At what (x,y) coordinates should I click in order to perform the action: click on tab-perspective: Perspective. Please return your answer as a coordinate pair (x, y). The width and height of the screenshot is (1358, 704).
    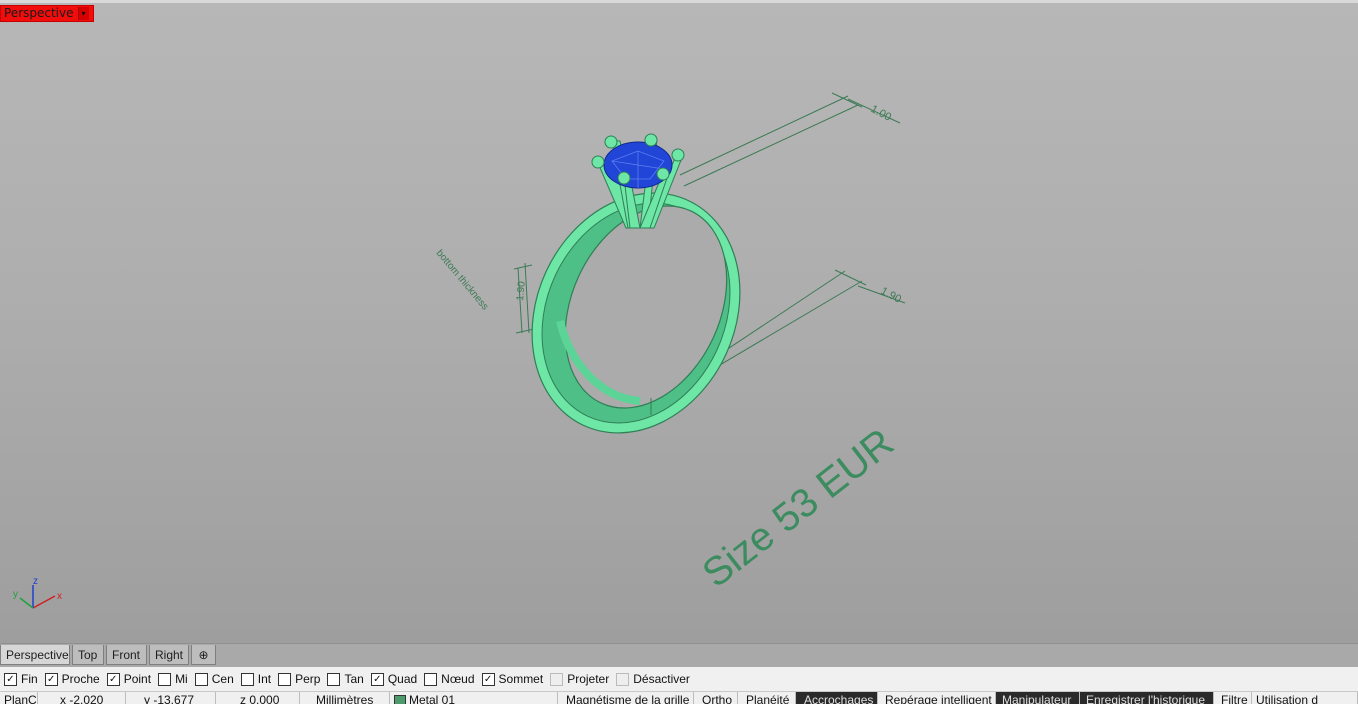
    Looking at the image, I should click on (35, 655).